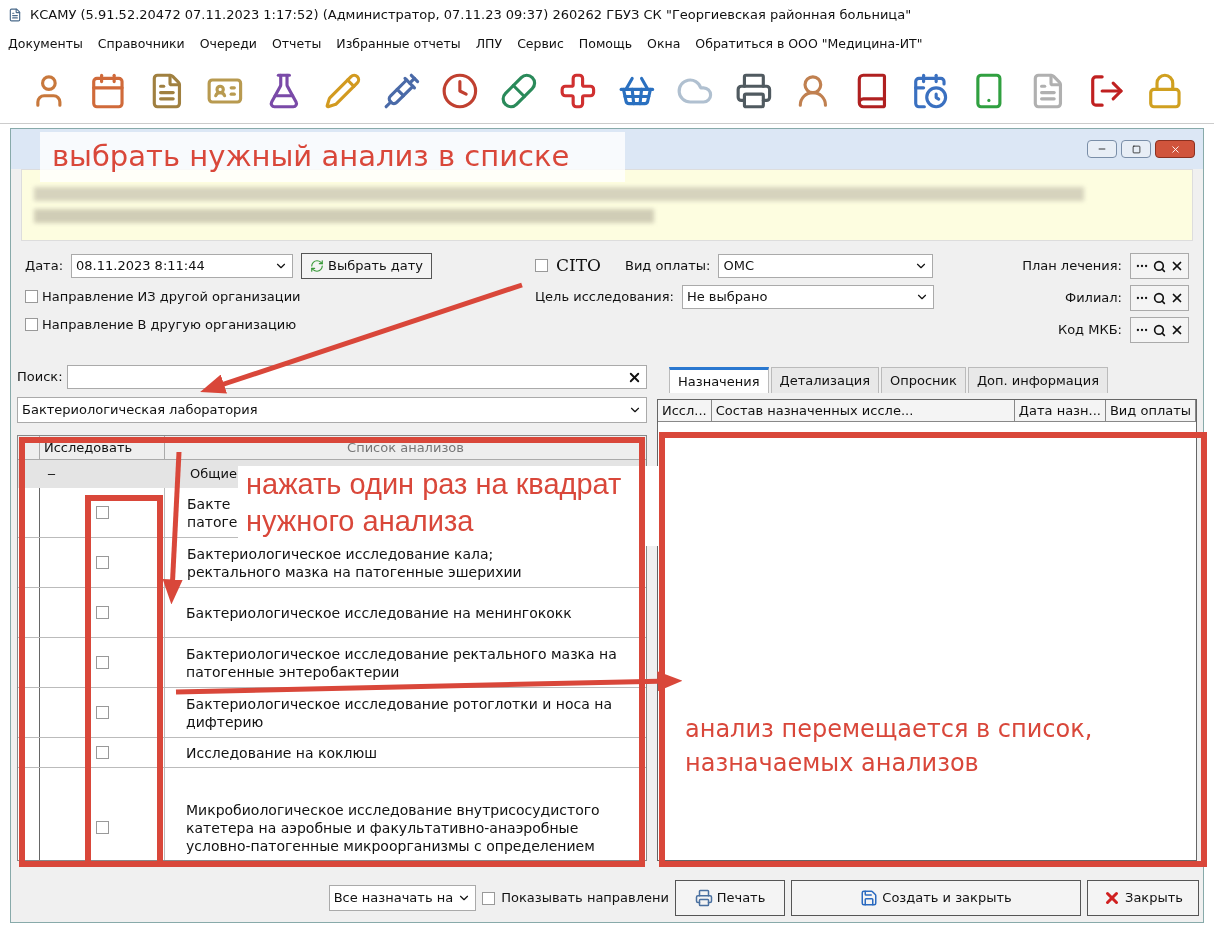 The image size is (1214, 929). I want to click on assign-all-select: Все назначать на, so click(402, 898).